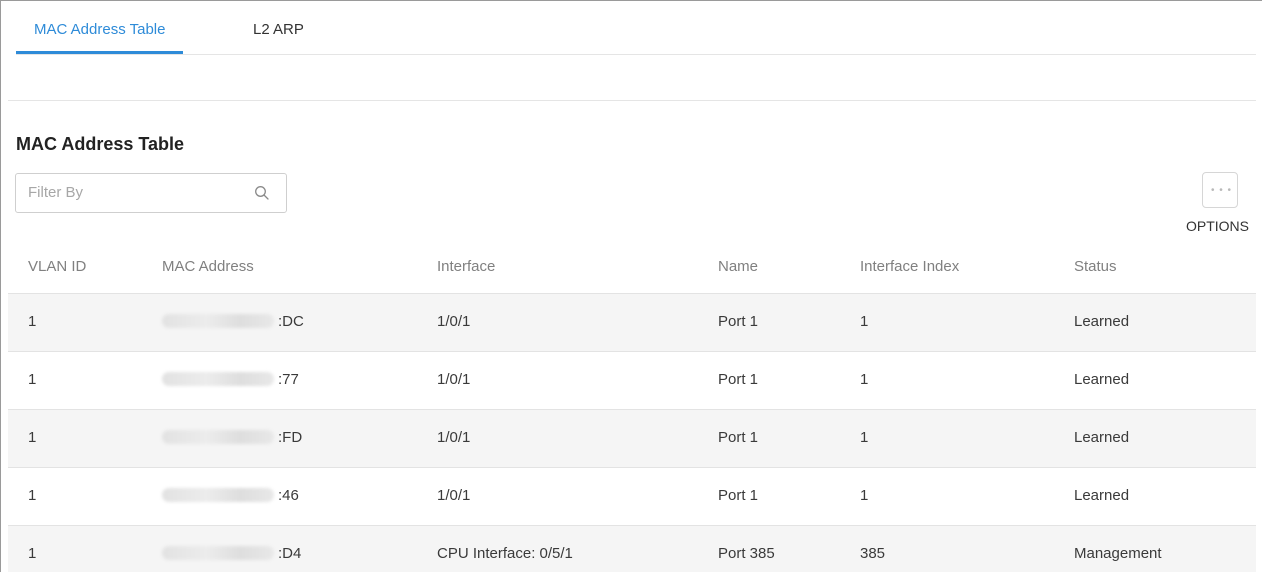 The height and width of the screenshot is (572, 1262). Describe the element at coordinates (100, 31) in the screenshot. I see `tab-mac-address-table: MAC Address Table` at that location.